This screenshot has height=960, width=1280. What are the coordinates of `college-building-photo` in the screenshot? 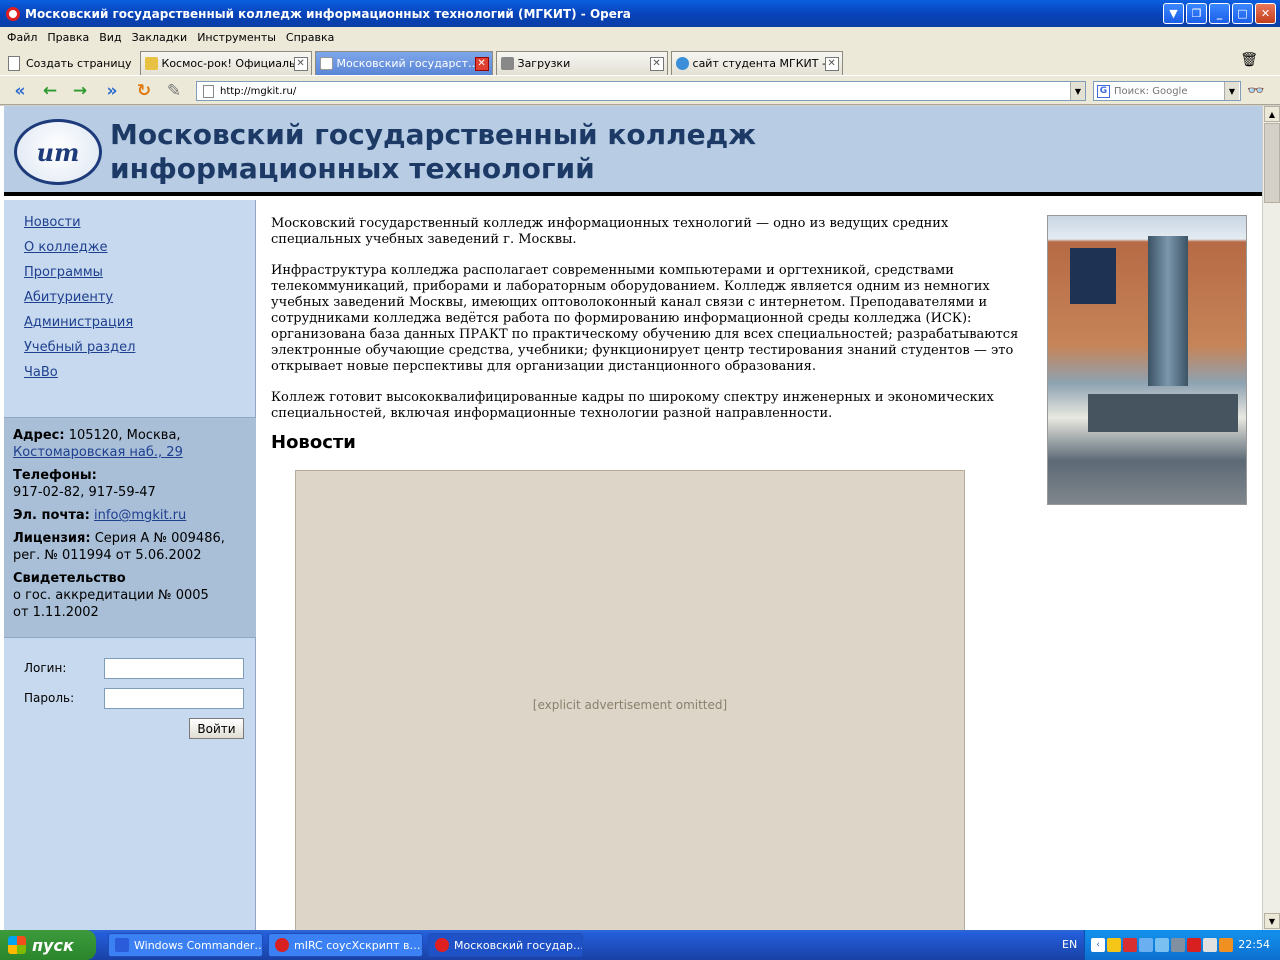 It's located at (1147, 360).